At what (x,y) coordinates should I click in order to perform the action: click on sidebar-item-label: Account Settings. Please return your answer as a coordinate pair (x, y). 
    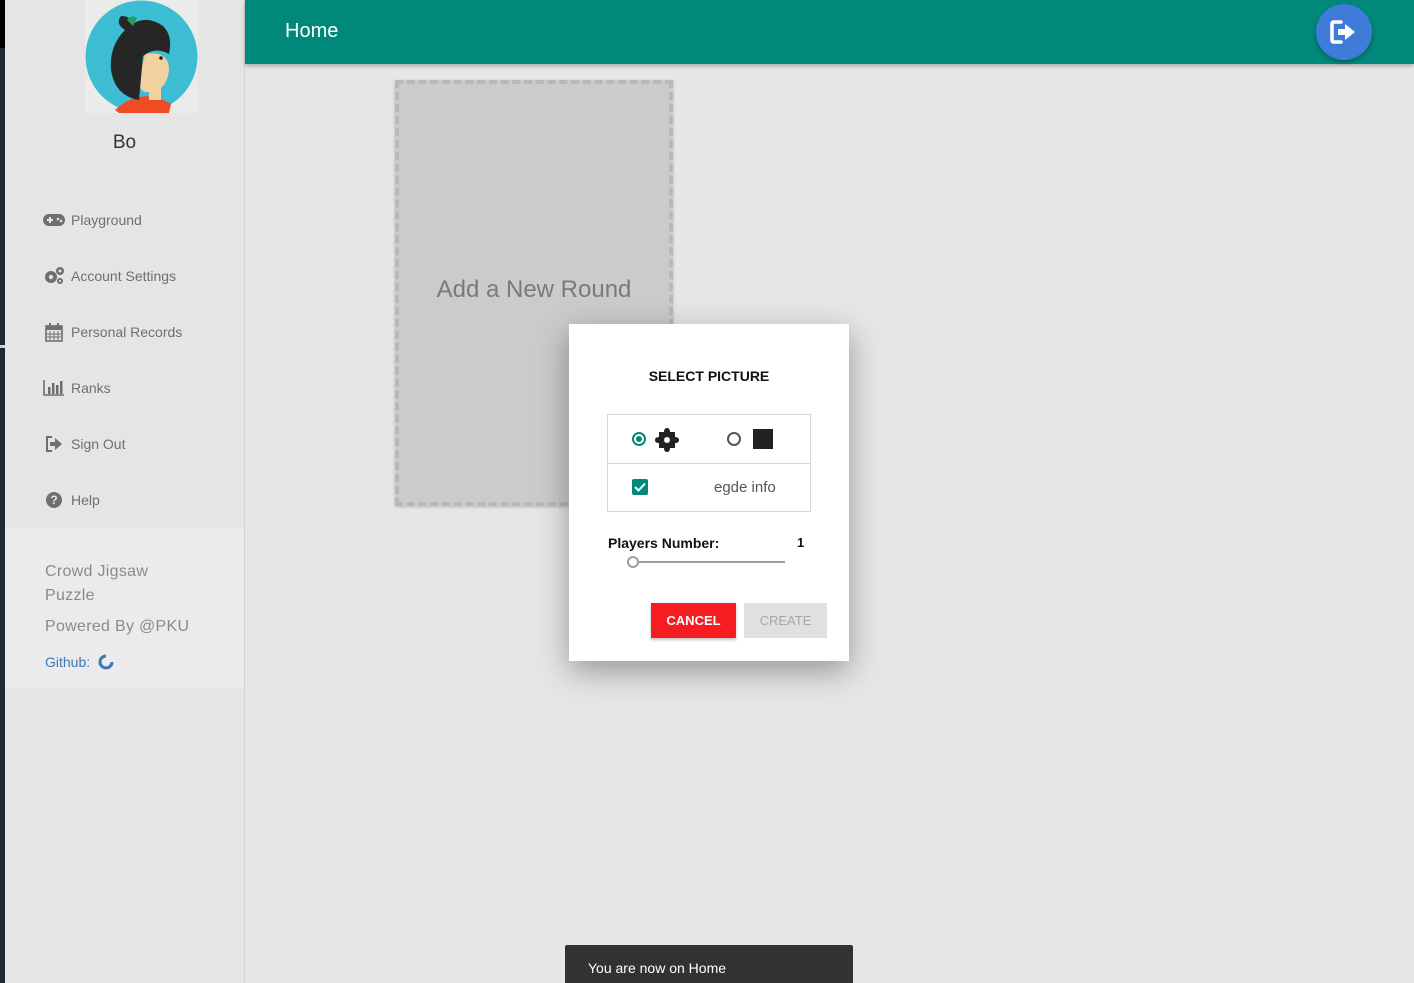
    Looking at the image, I should click on (124, 276).